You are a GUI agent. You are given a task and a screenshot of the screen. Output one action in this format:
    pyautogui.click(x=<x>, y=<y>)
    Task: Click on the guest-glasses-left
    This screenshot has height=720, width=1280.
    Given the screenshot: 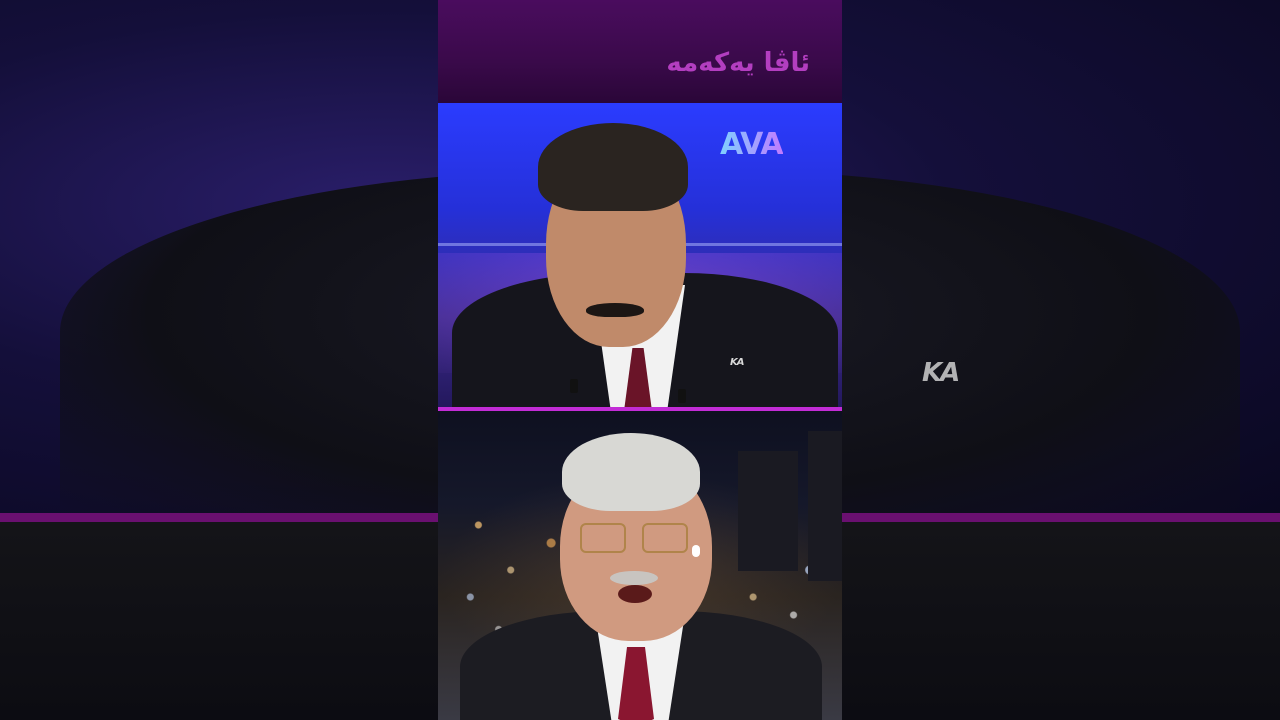 What is the action you would take?
    pyautogui.click(x=603, y=538)
    